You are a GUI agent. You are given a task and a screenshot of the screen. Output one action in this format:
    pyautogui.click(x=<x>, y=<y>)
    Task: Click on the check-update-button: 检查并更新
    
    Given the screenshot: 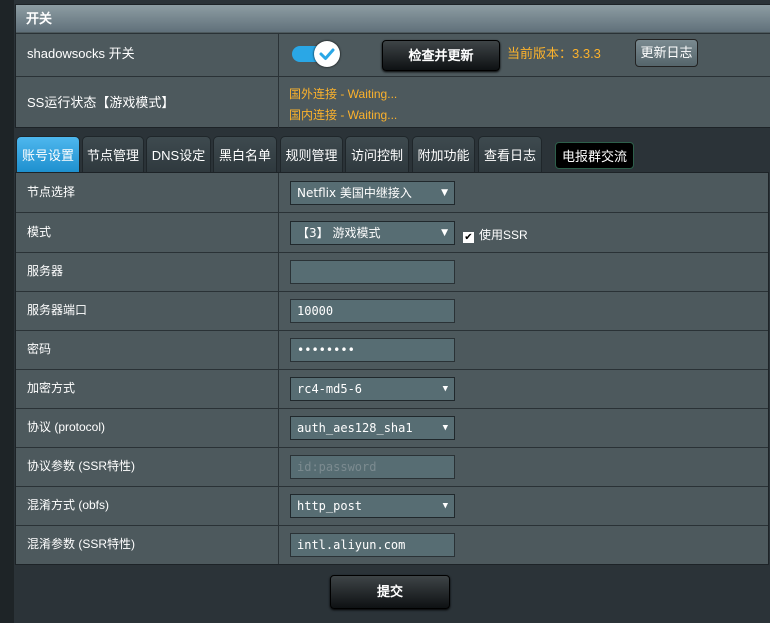 What is the action you would take?
    pyautogui.click(x=441, y=55)
    